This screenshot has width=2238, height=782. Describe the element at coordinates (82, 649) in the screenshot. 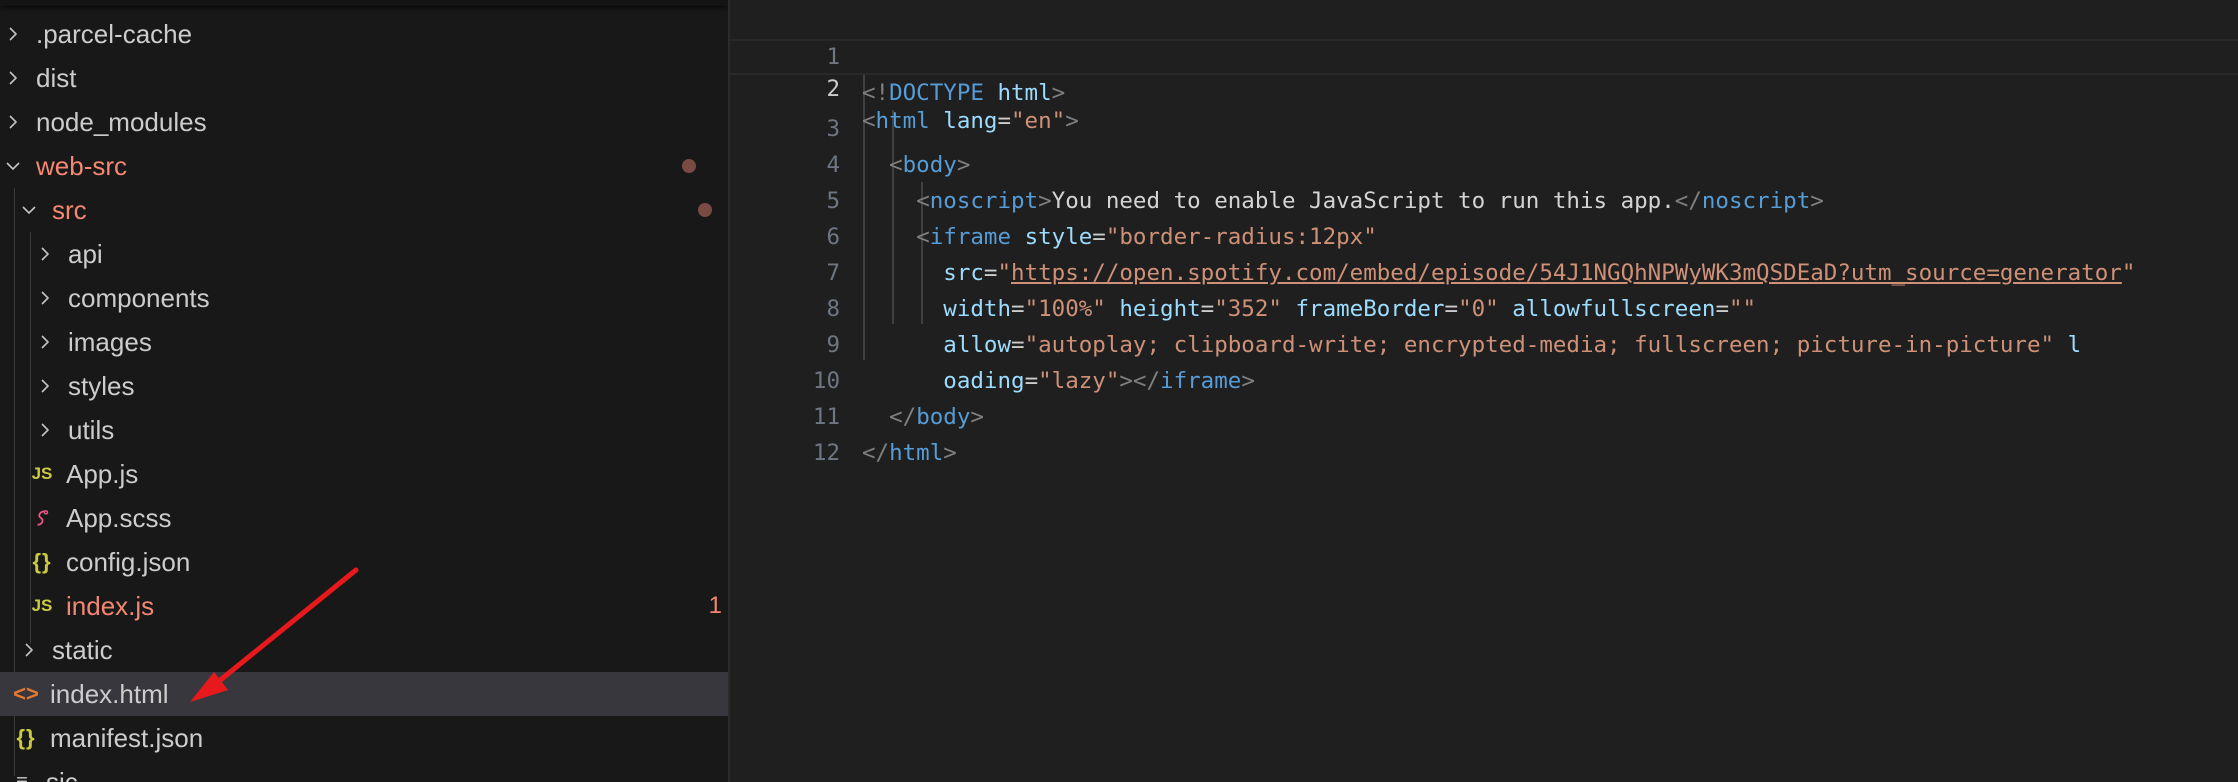

I see `tree-item-label: static` at that location.